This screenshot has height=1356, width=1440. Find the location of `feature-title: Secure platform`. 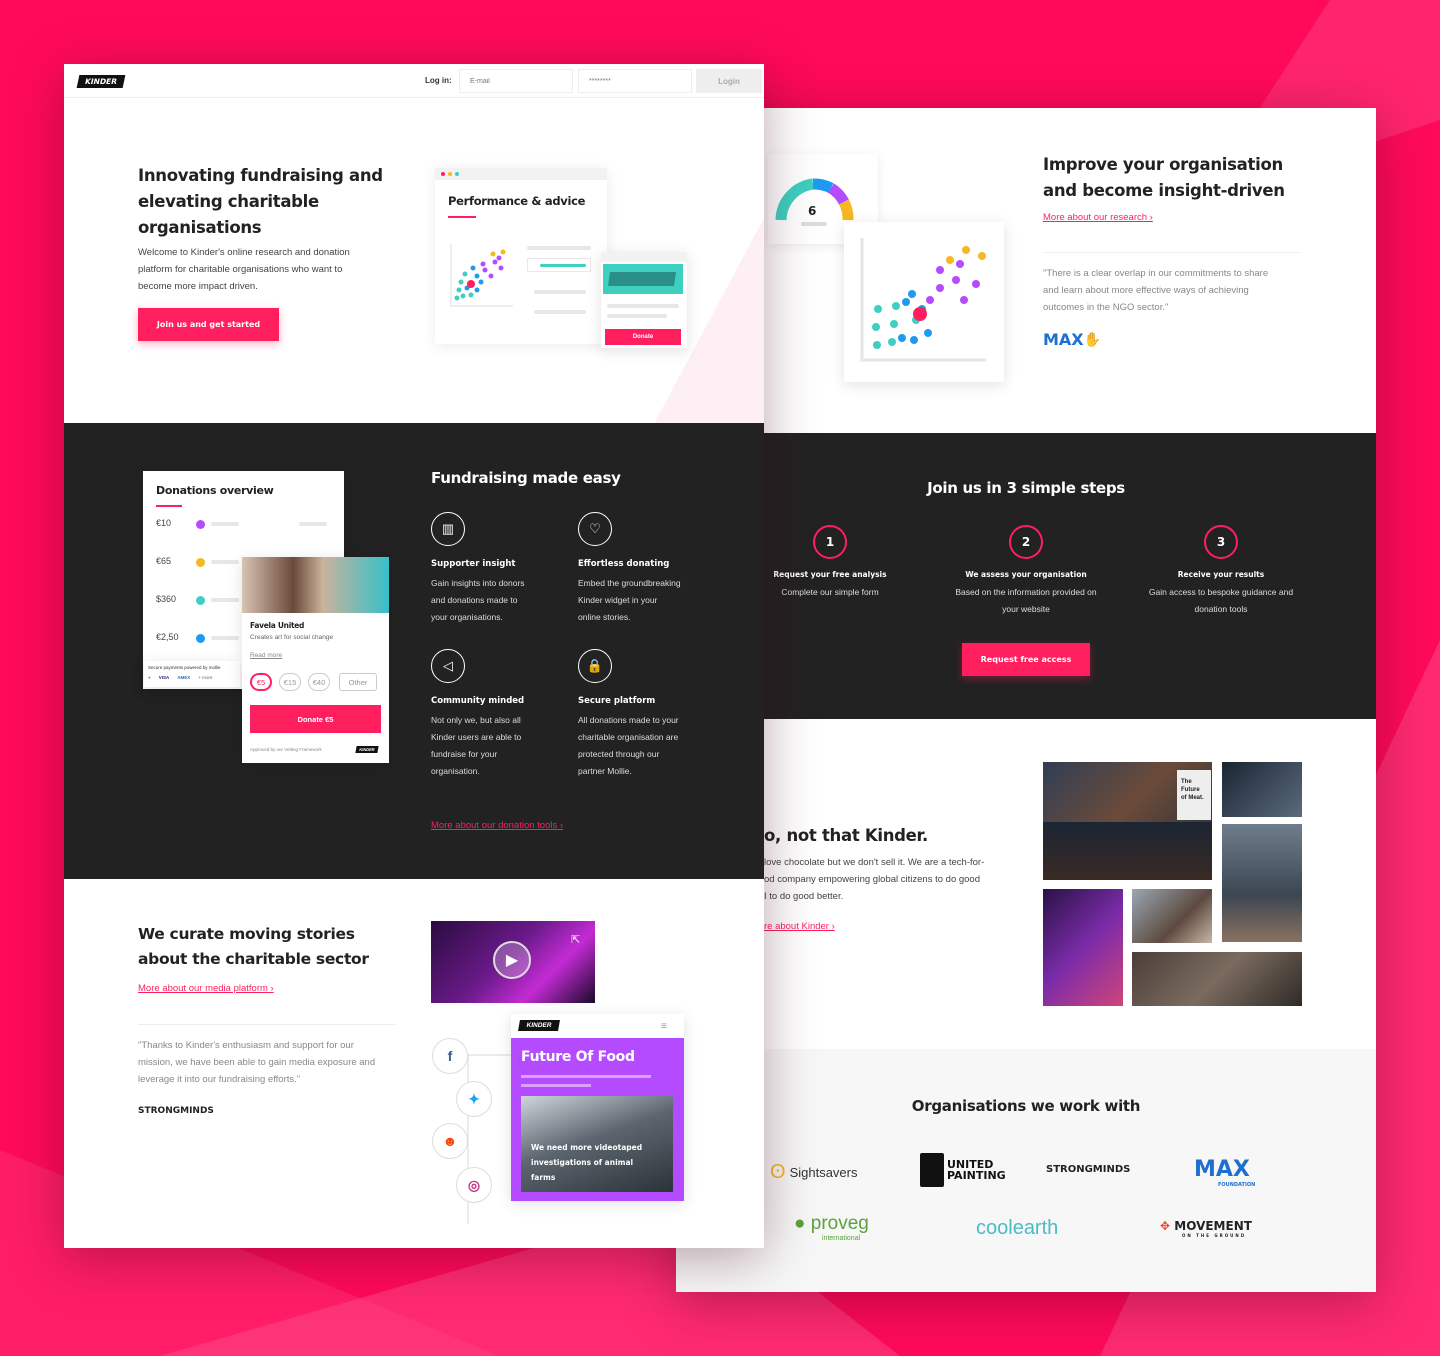

feature-title: Secure platform is located at coordinates (617, 701).